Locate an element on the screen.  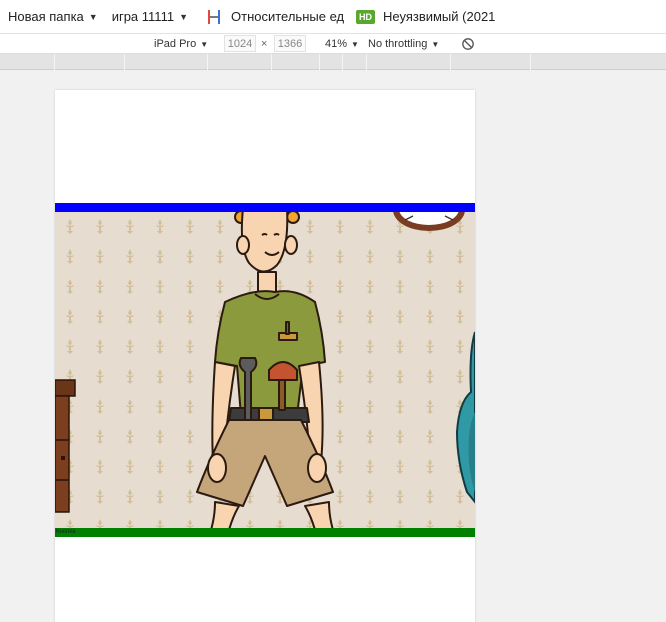
top-blue-bar is located at coordinates (265, 207).